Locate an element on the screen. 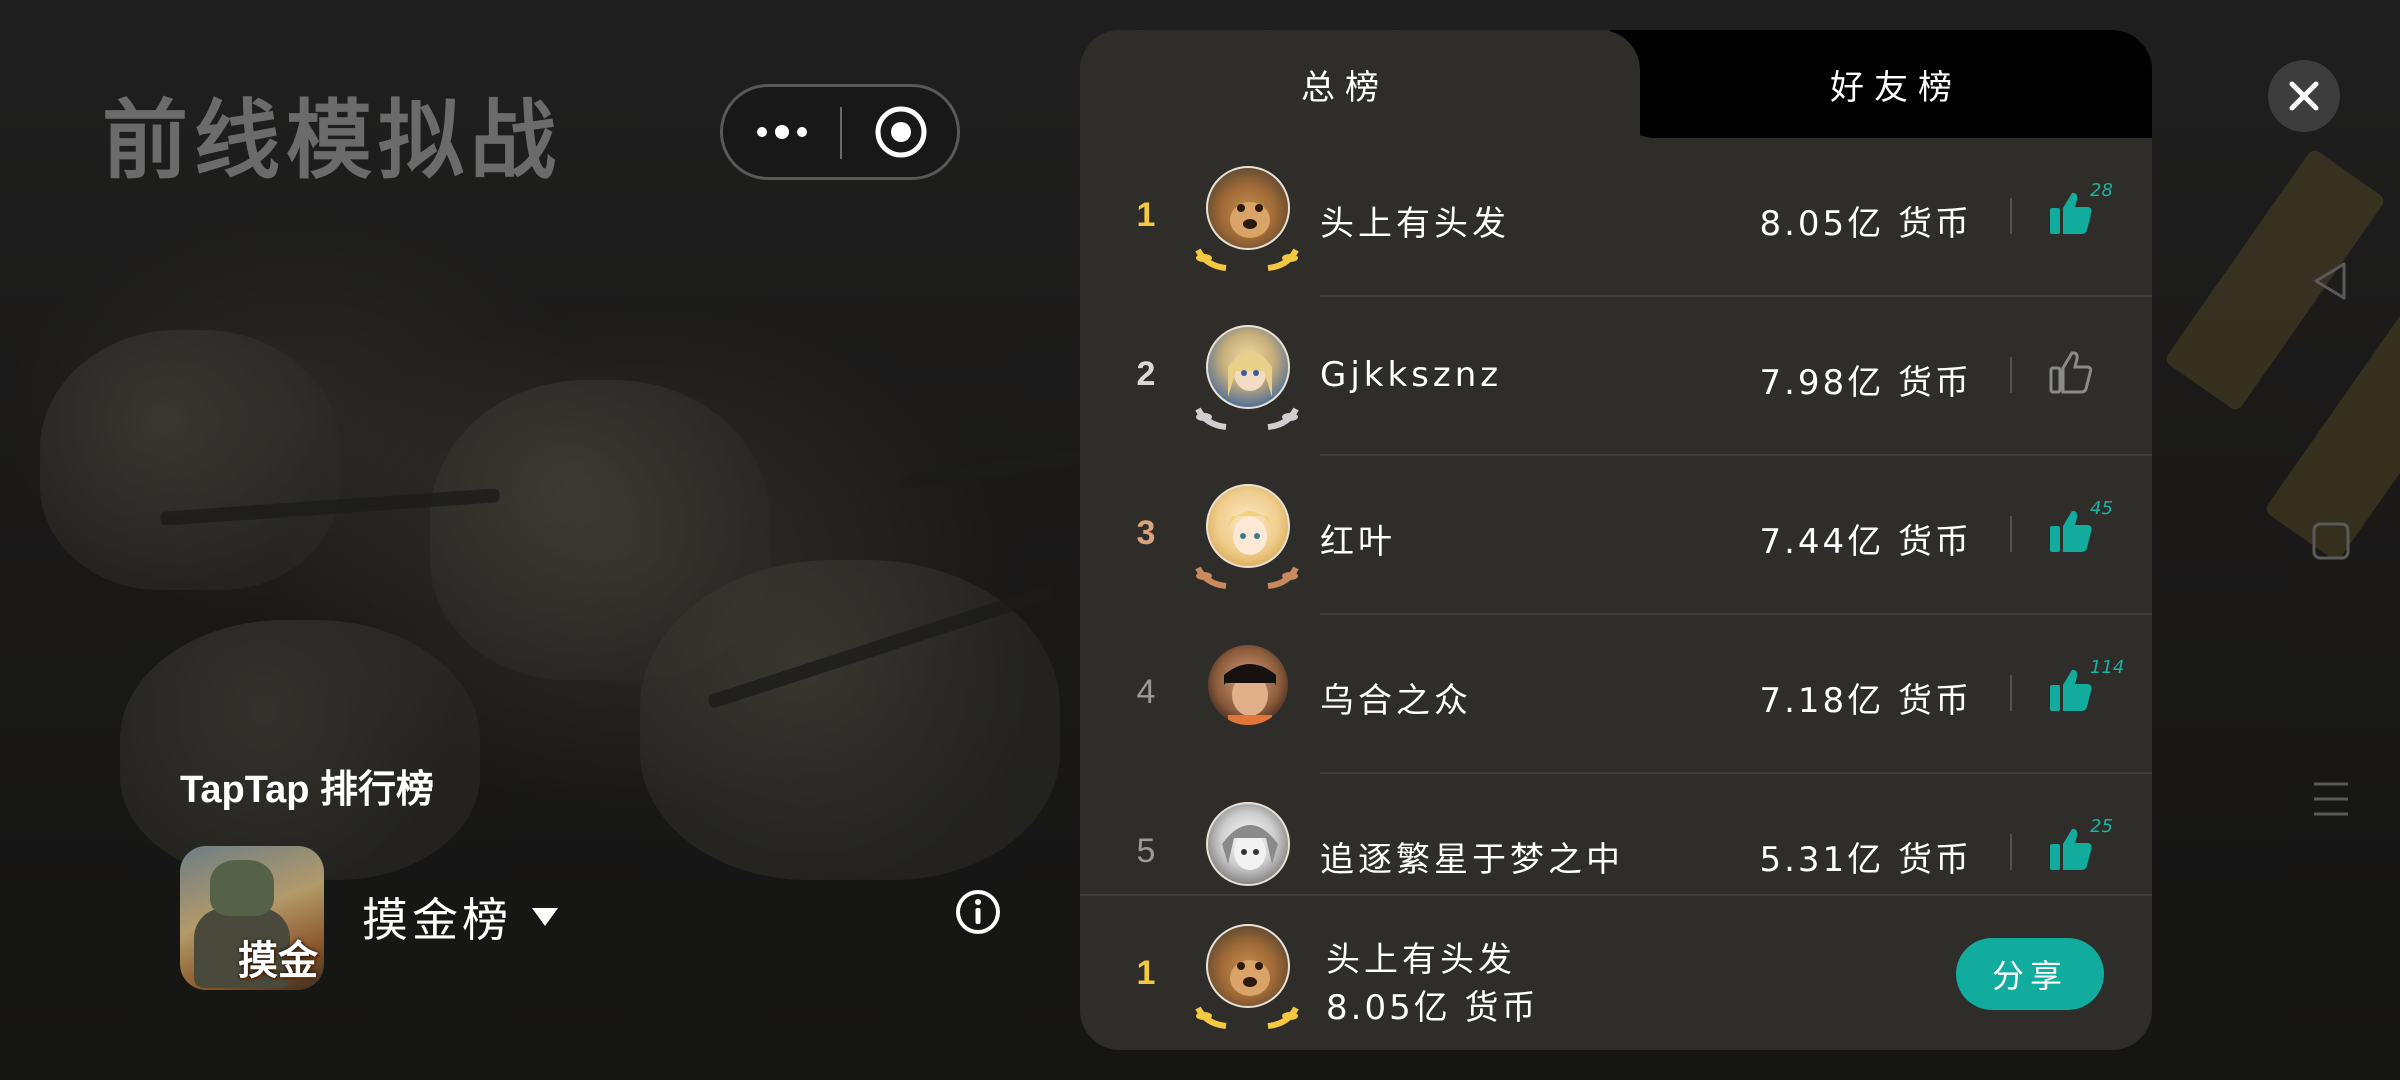 The height and width of the screenshot is (1080, 2400). exit-mini-program-button is located at coordinates (900, 132).